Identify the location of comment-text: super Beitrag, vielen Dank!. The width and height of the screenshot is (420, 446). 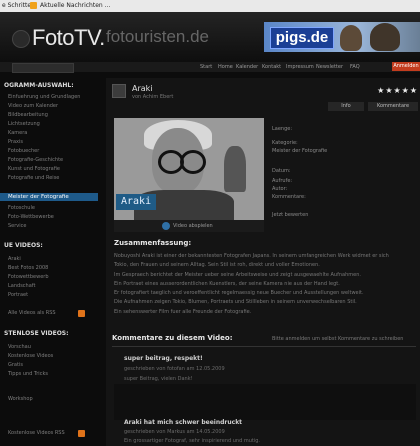
(158, 379).